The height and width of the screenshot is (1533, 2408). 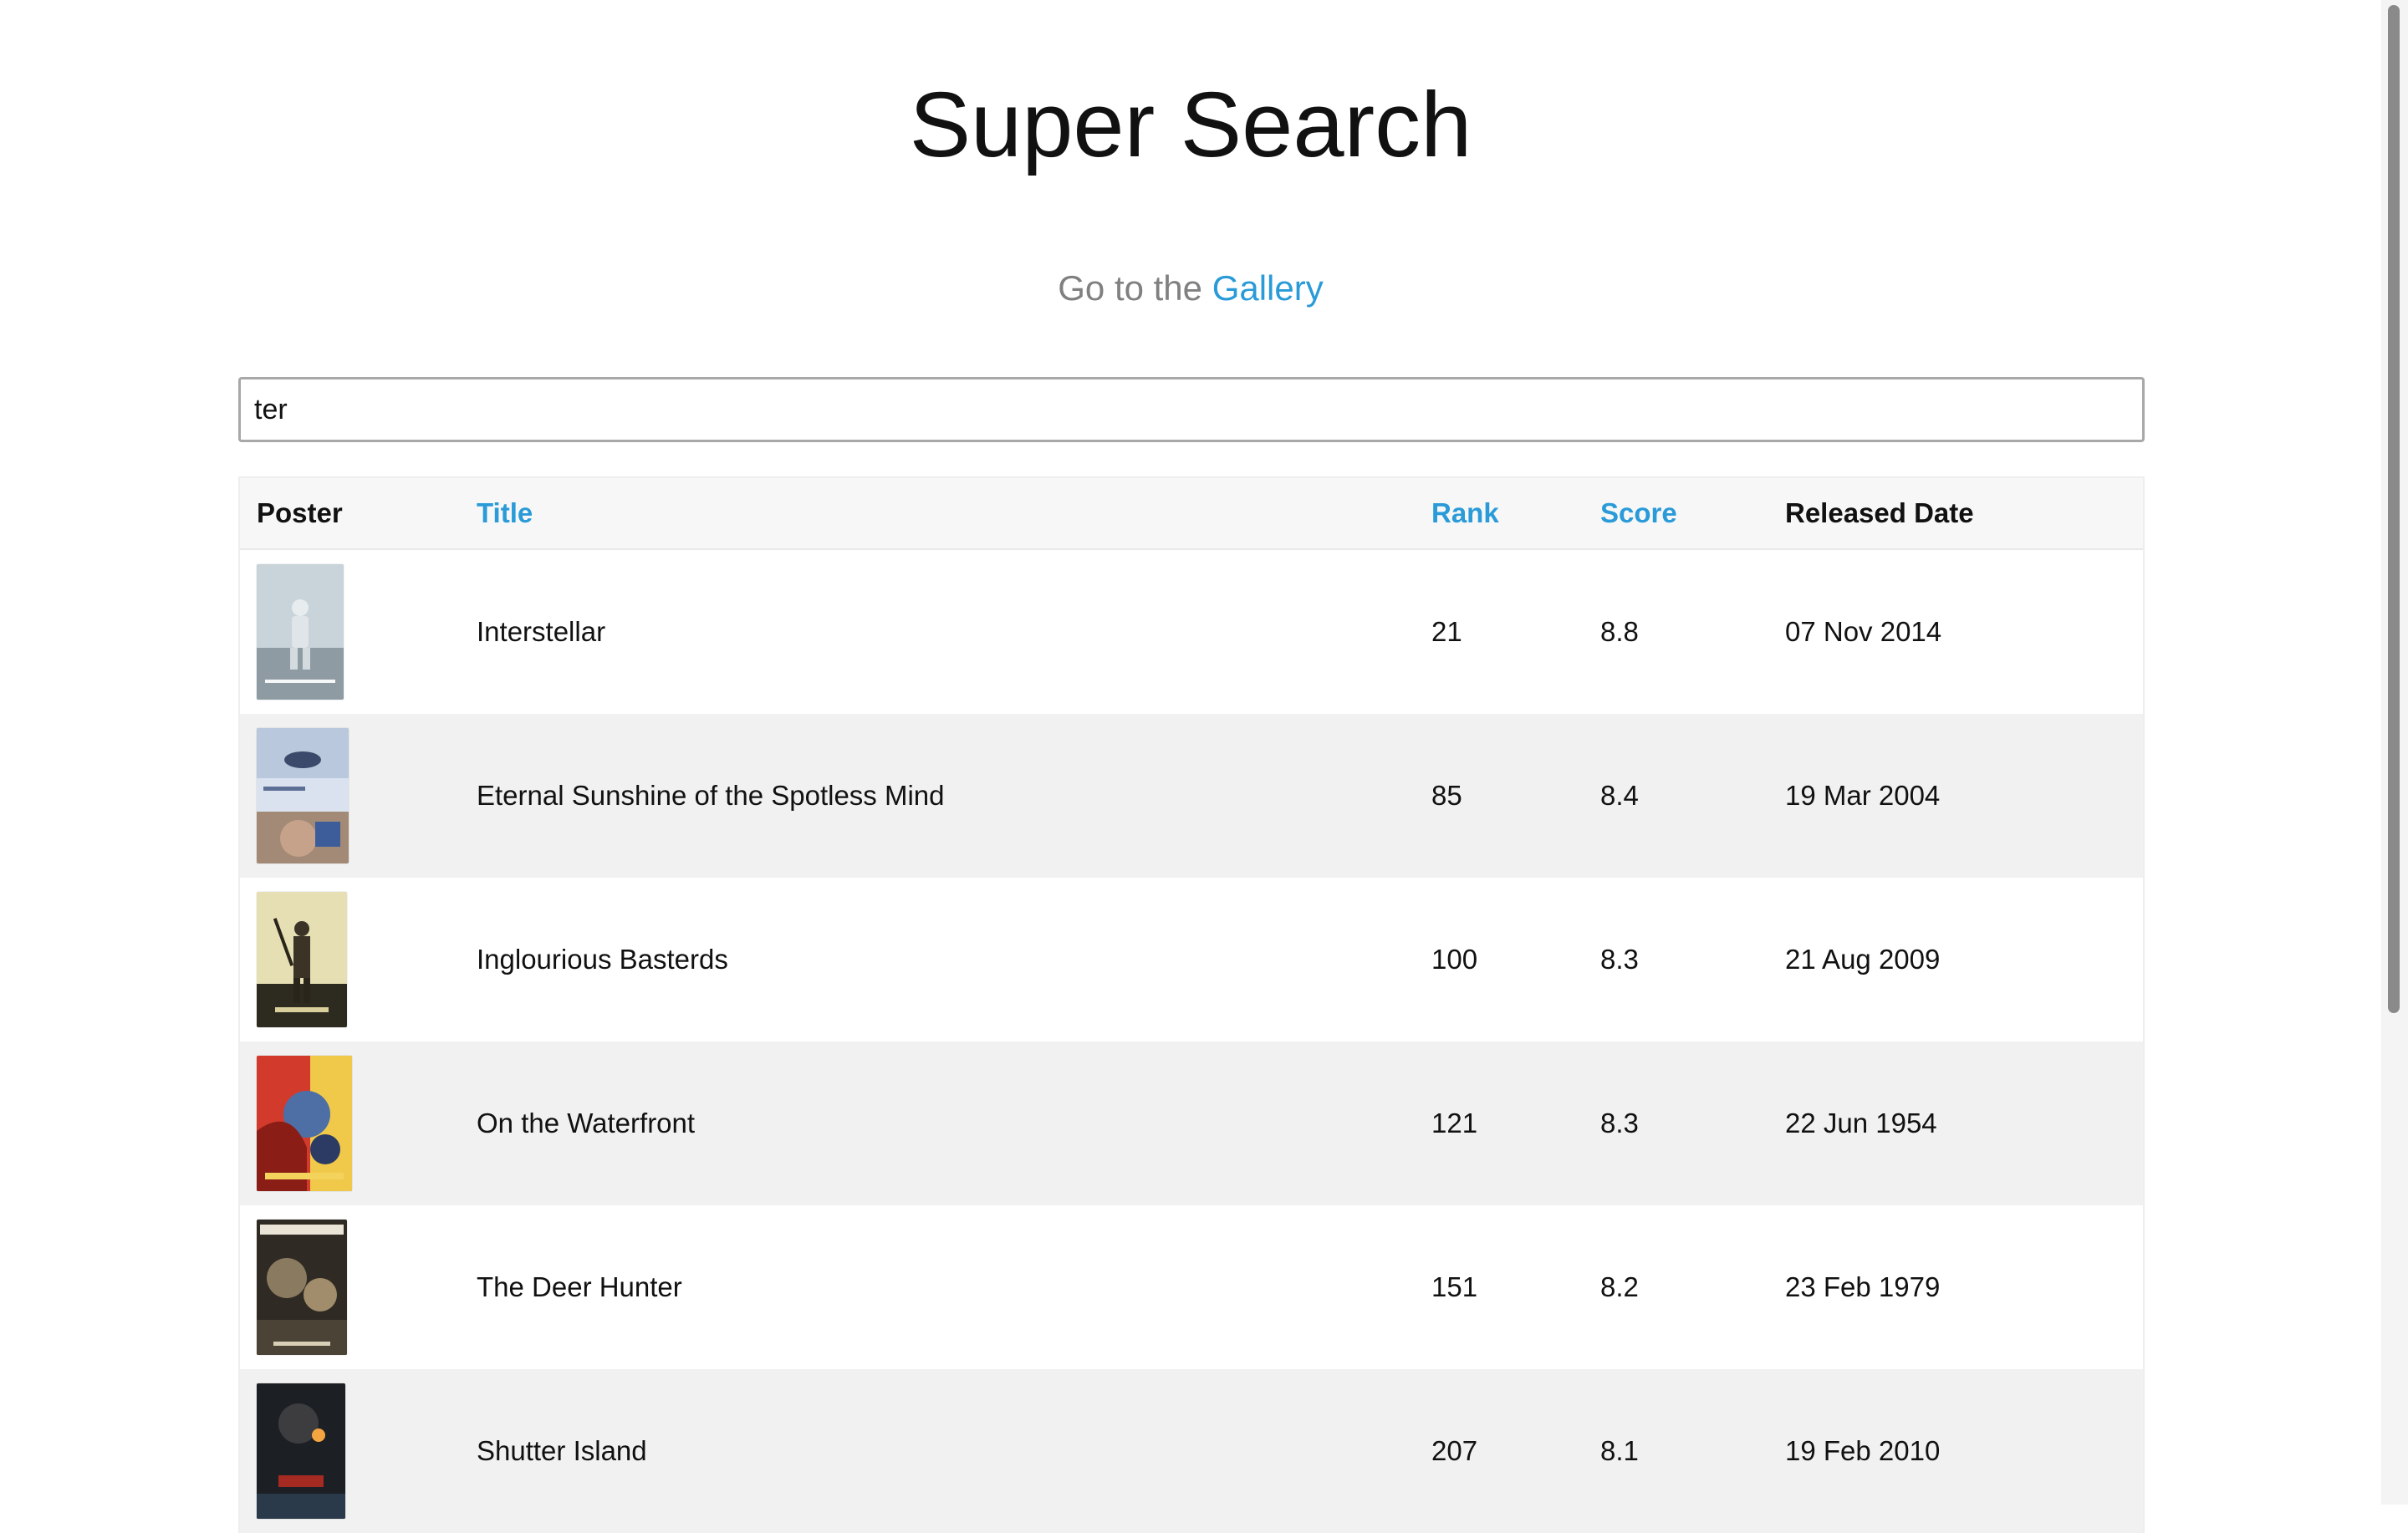 What do you see at coordinates (1135, 288) in the screenshot?
I see `gallery-prompt-text: Go to the` at bounding box center [1135, 288].